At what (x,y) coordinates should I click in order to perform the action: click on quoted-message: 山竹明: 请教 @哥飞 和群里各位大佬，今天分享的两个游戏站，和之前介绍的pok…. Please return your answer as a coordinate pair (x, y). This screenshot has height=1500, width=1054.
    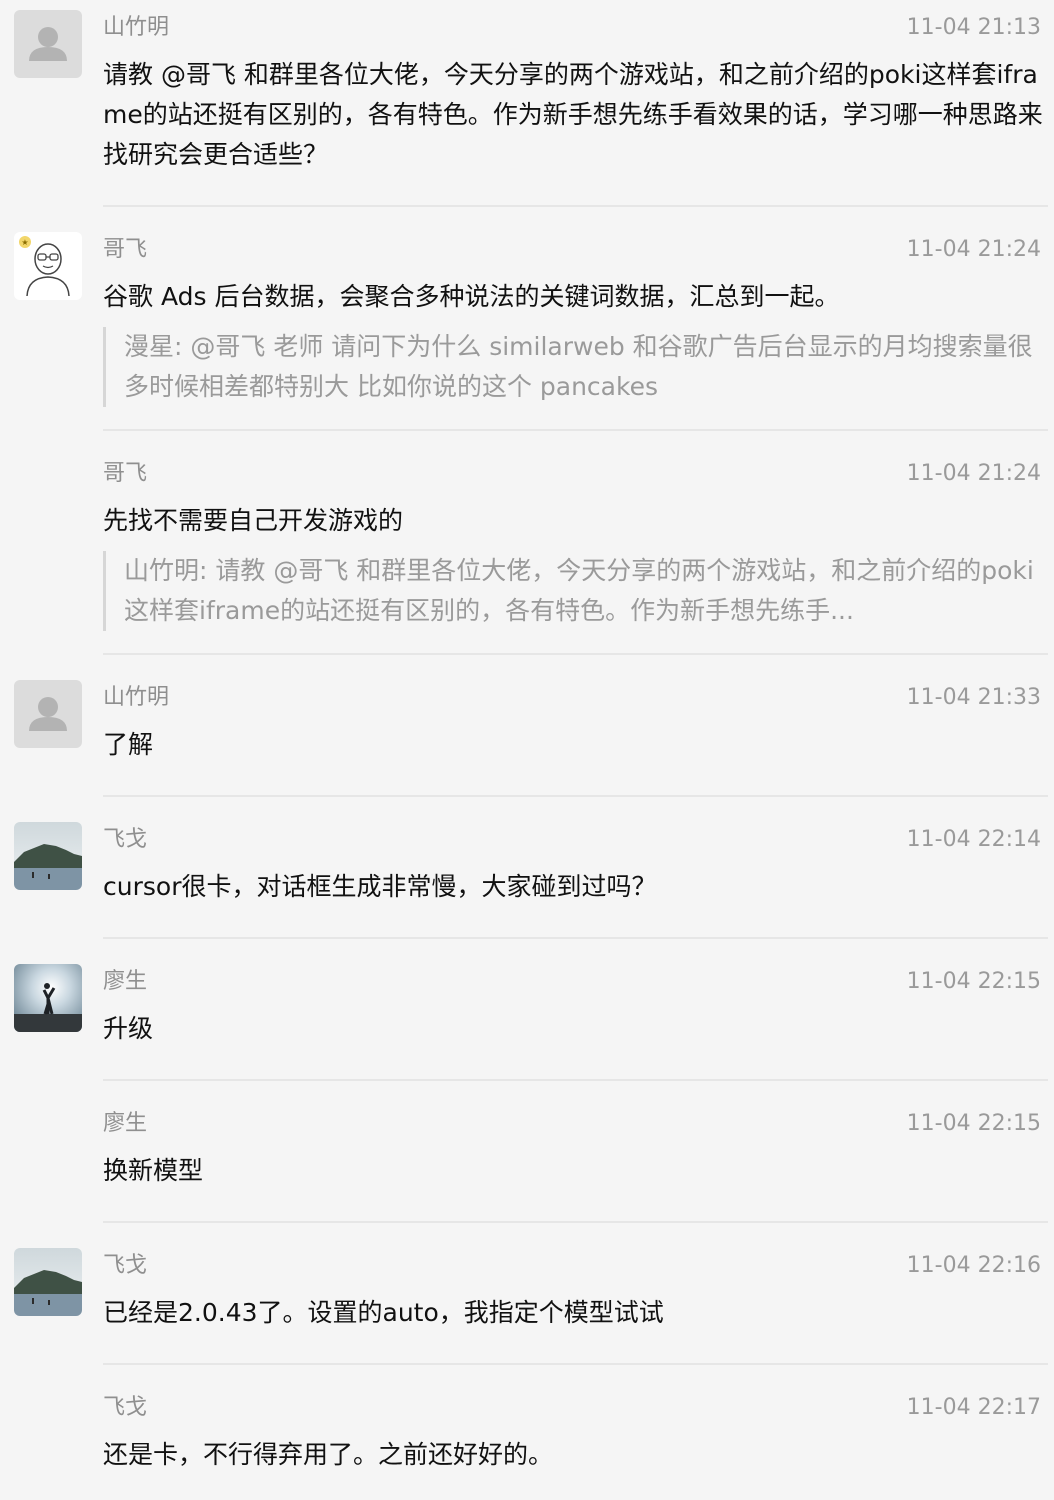
    Looking at the image, I should click on (574, 591).